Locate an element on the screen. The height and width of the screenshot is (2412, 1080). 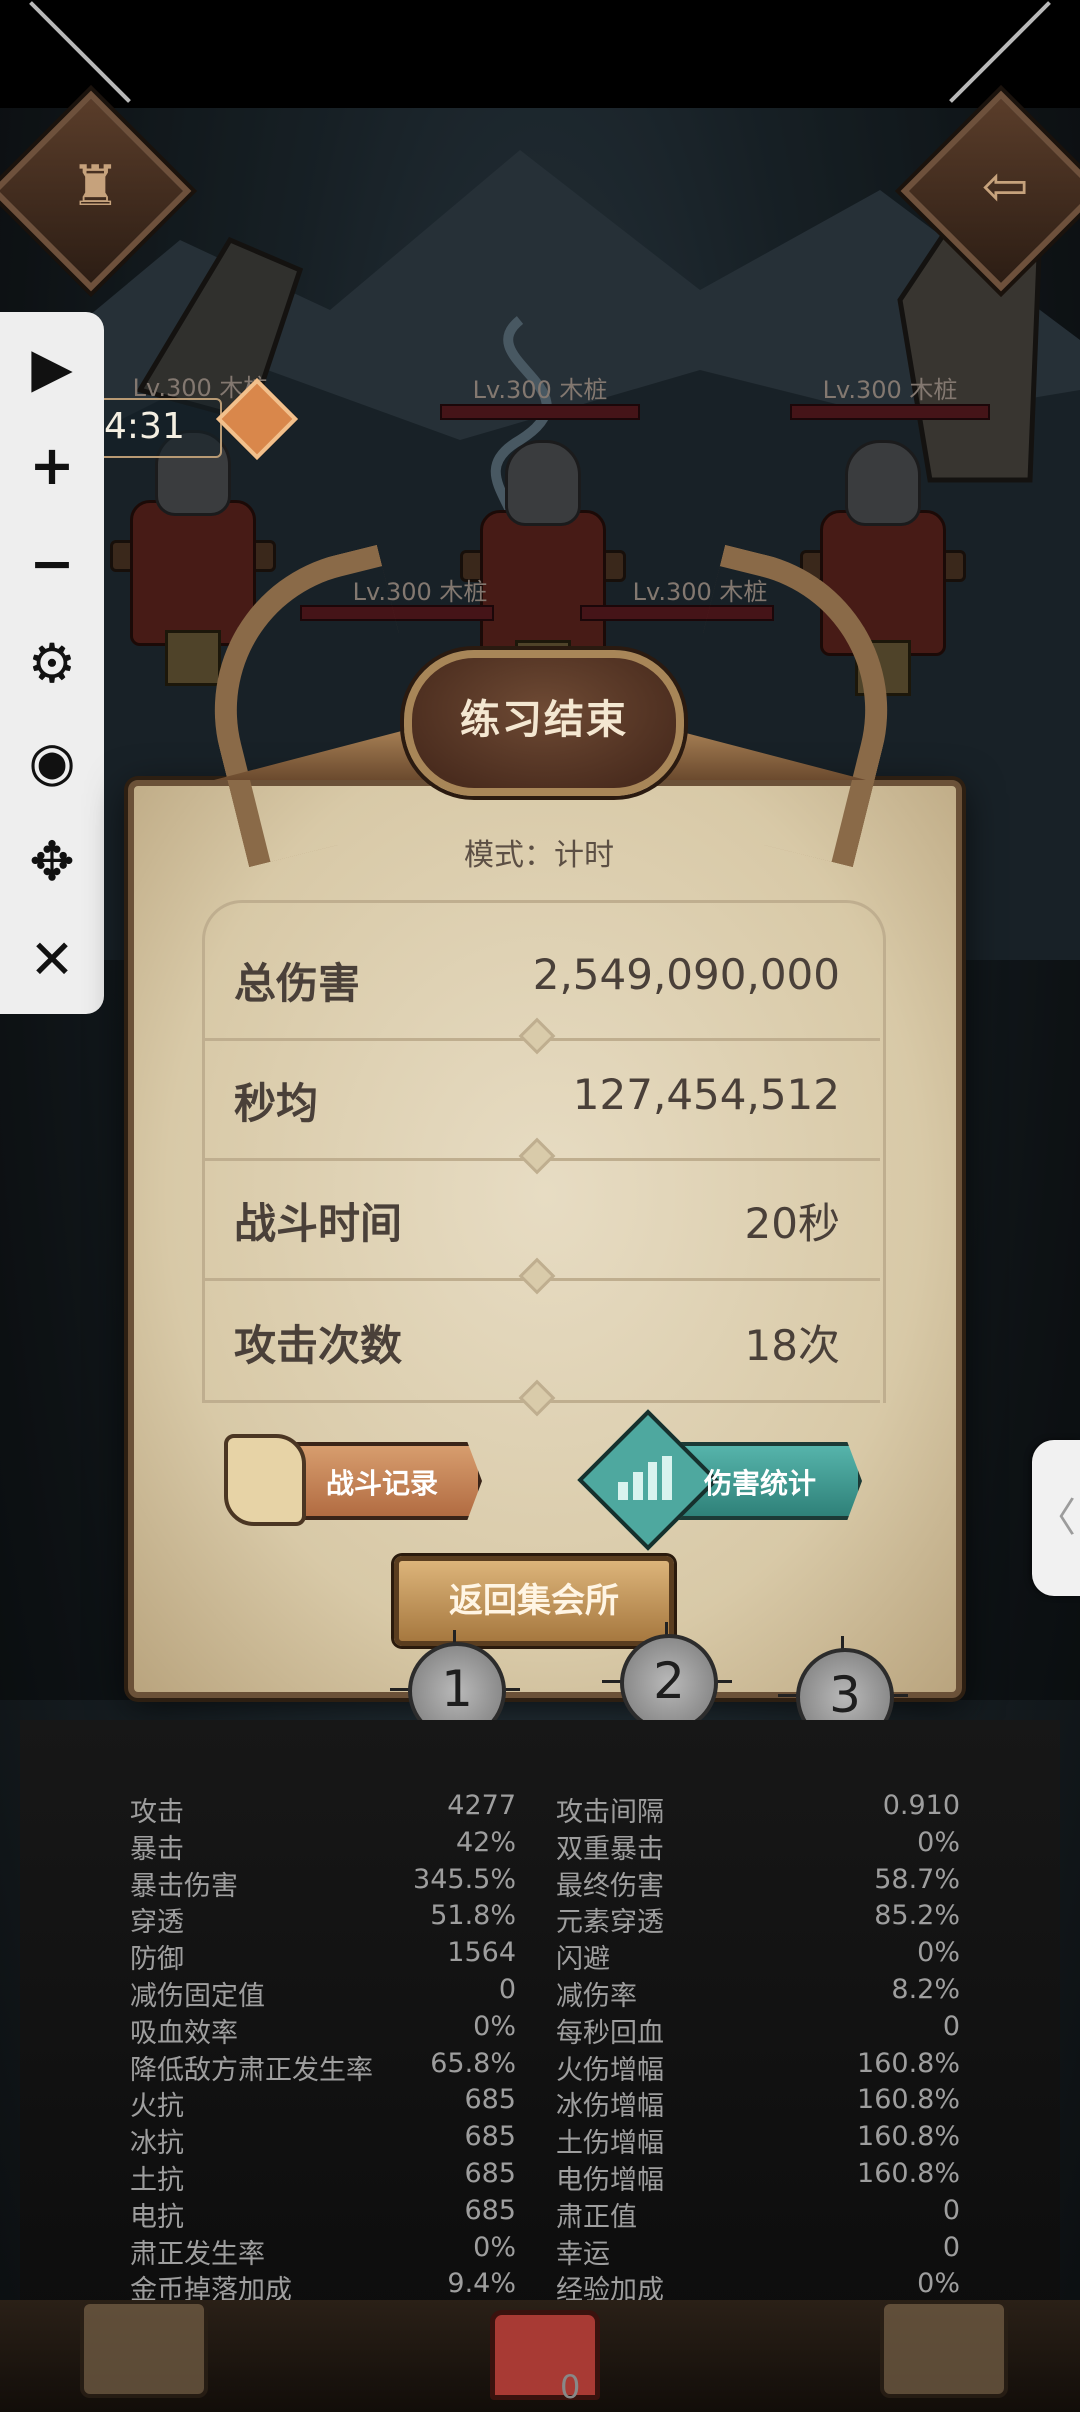
attribute-name: 减伤率 is located at coordinates (596, 1996).